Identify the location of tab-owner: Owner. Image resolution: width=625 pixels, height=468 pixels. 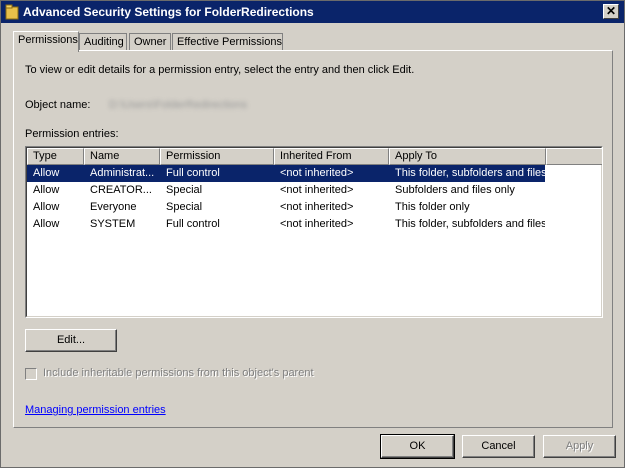
(150, 42).